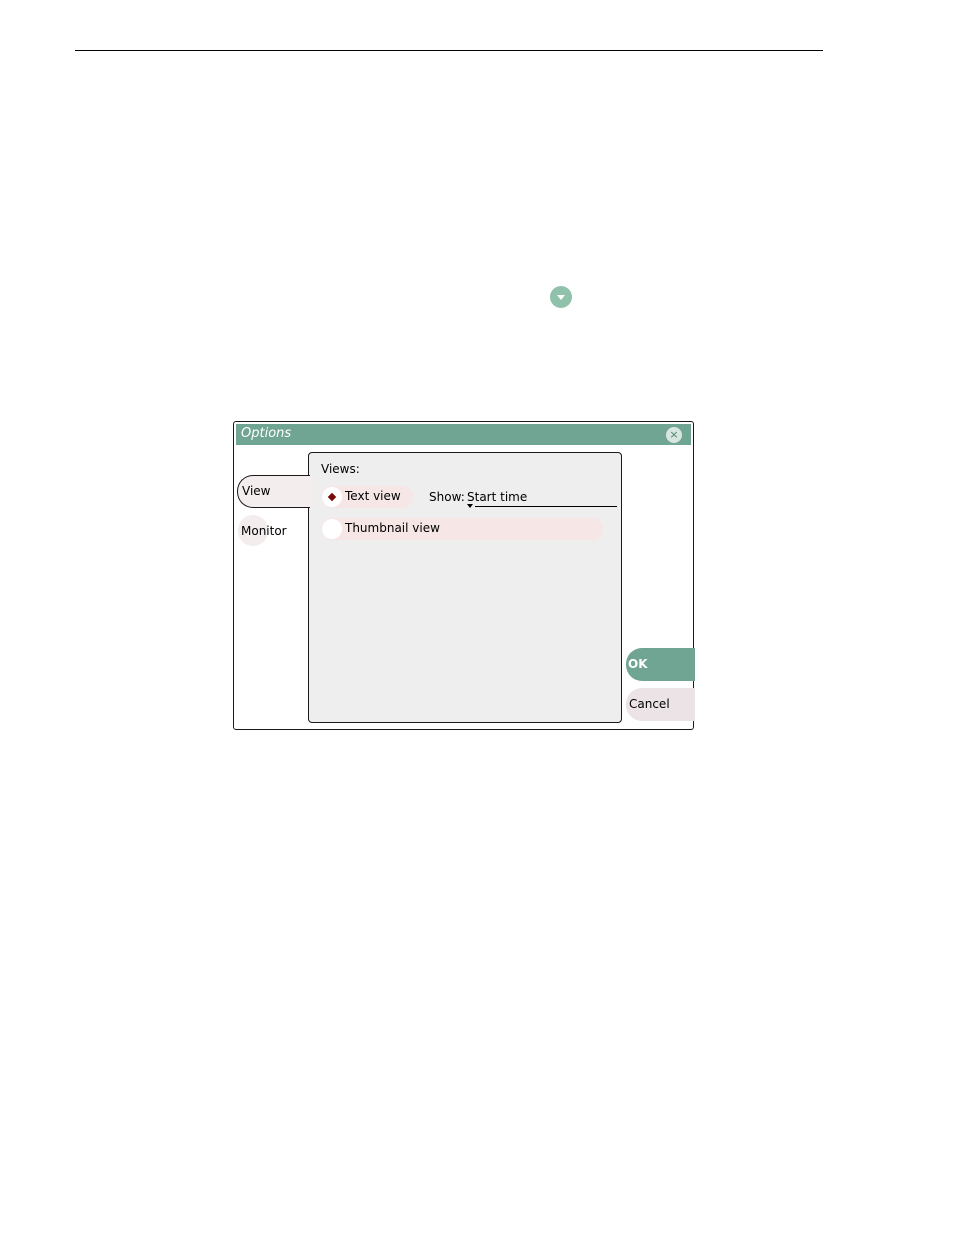 The image size is (954, 1235). What do you see at coordinates (463, 434) in the screenshot?
I see `dialog-titlebar: Options ×` at bounding box center [463, 434].